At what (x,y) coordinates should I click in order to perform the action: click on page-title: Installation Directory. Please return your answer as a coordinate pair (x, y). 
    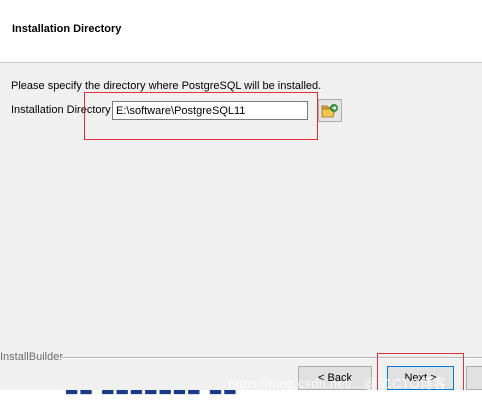
    Looking at the image, I should click on (67, 29).